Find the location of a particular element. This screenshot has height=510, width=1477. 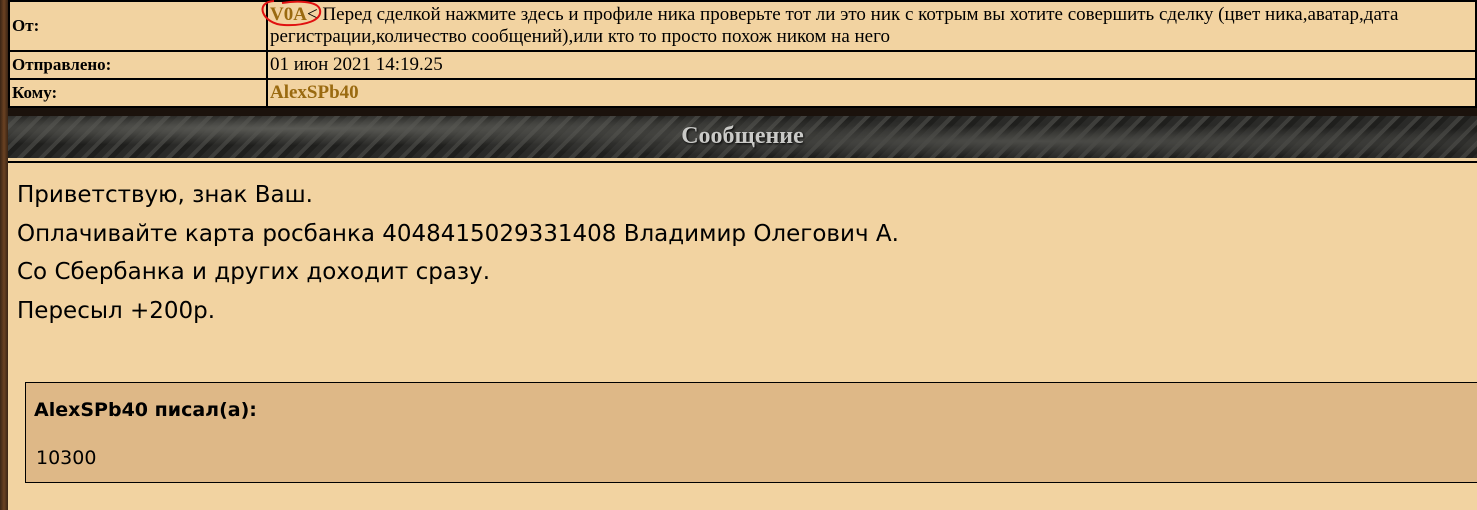

sent-row: Отправлено: 01 июн 2021 14:19.25 is located at coordinates (742, 65).